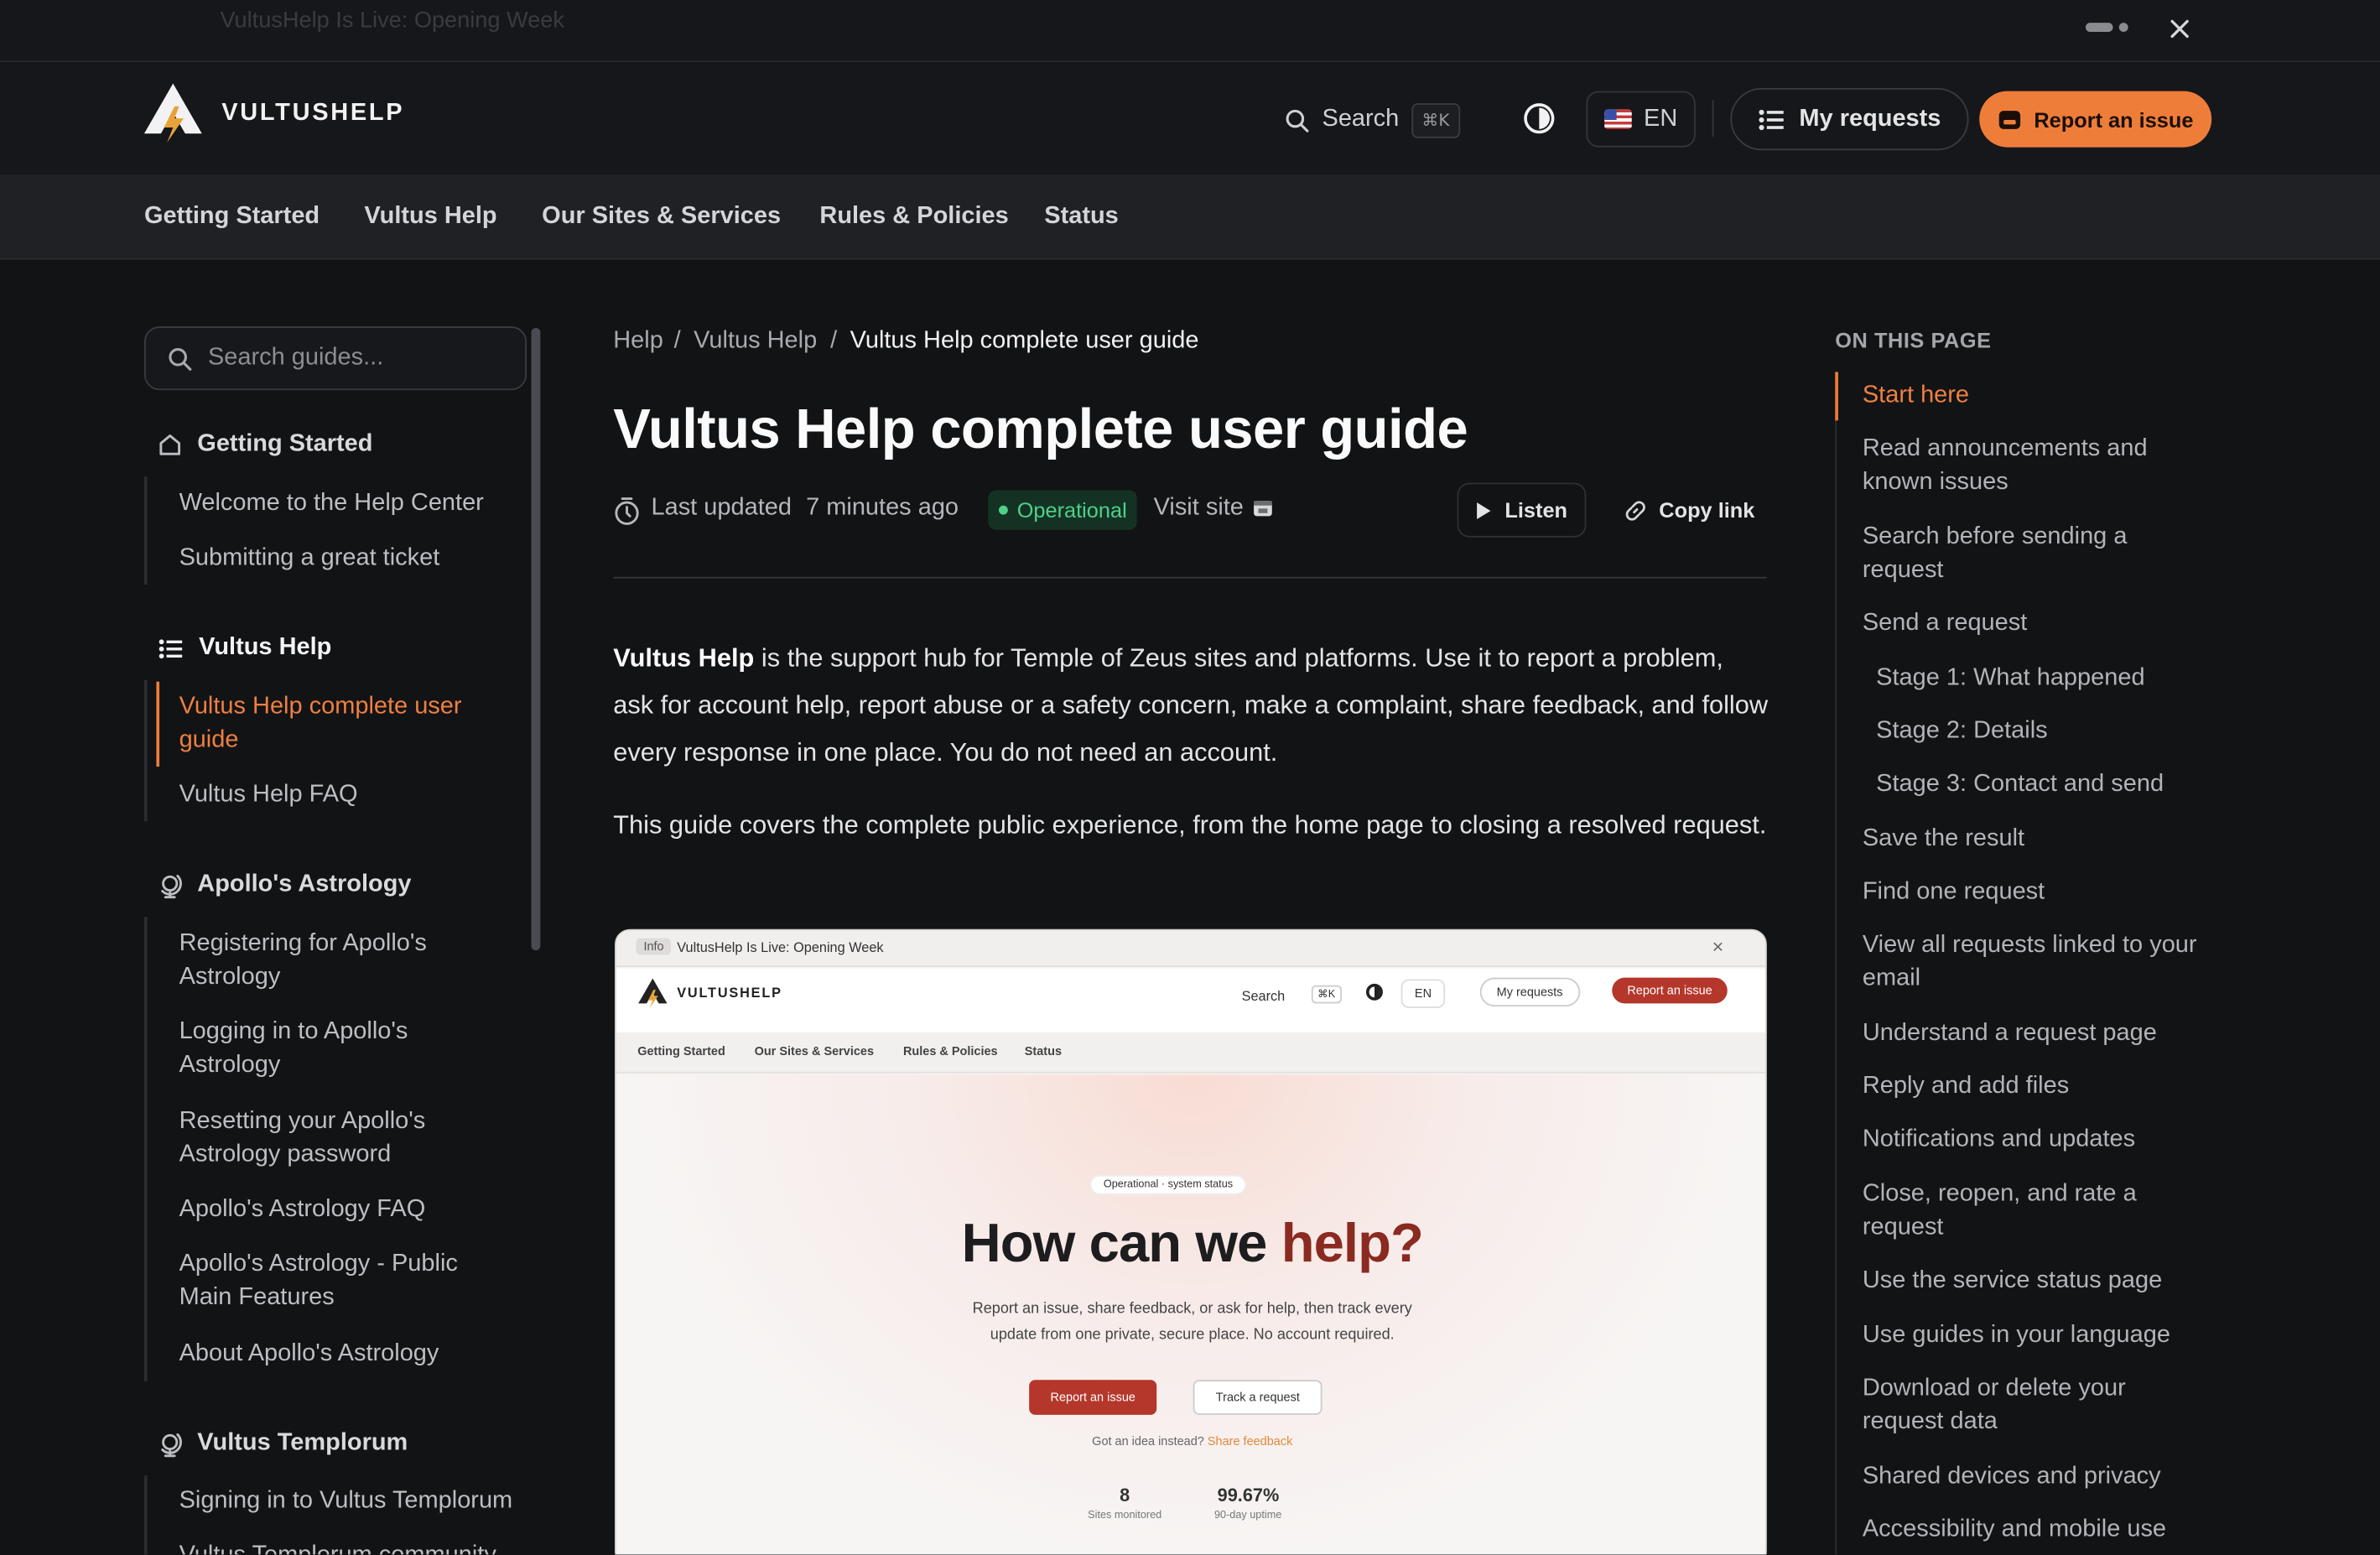  Describe the element at coordinates (268, 796) in the screenshot. I see `sidebar-item-vultus-help-faq: Vultus Help FAQ` at that location.